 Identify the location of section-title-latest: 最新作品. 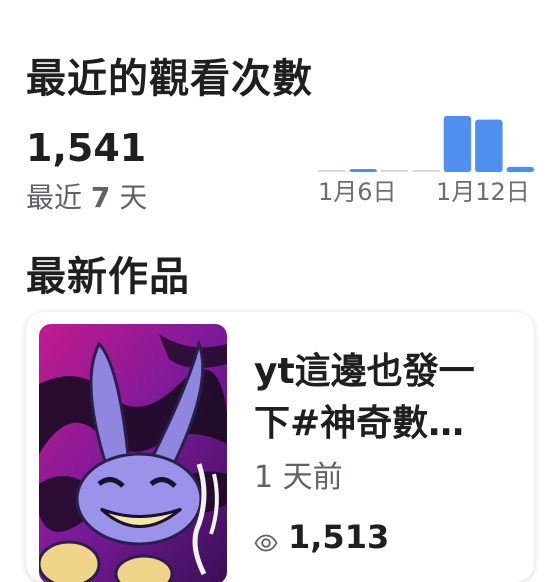
(108, 277).